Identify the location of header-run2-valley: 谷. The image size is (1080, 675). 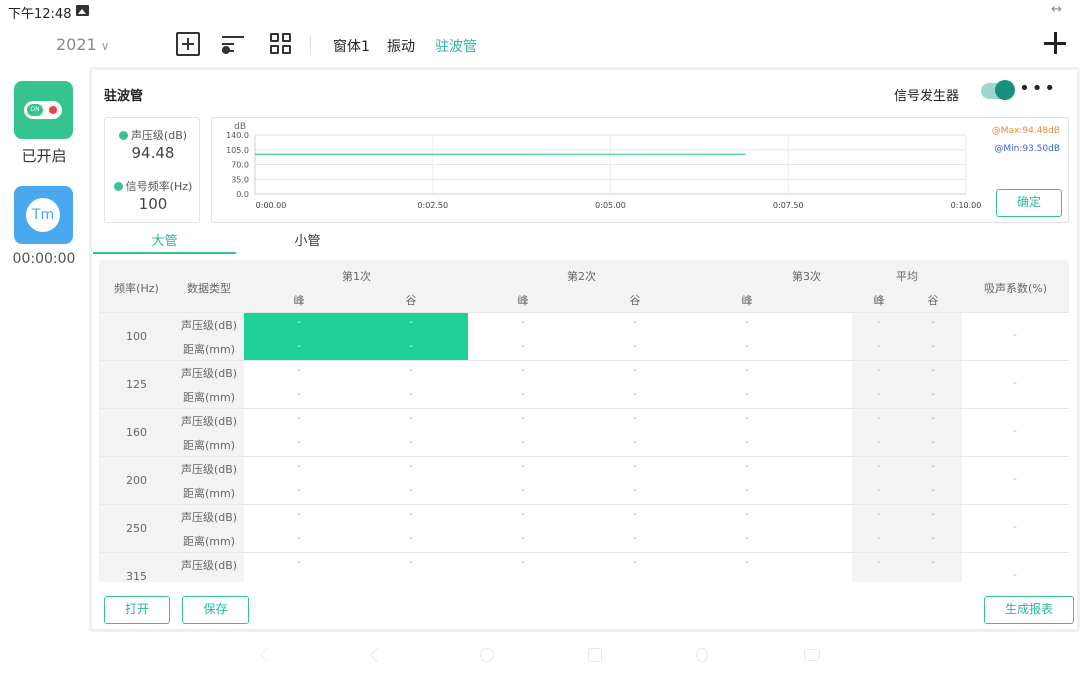
(635, 300).